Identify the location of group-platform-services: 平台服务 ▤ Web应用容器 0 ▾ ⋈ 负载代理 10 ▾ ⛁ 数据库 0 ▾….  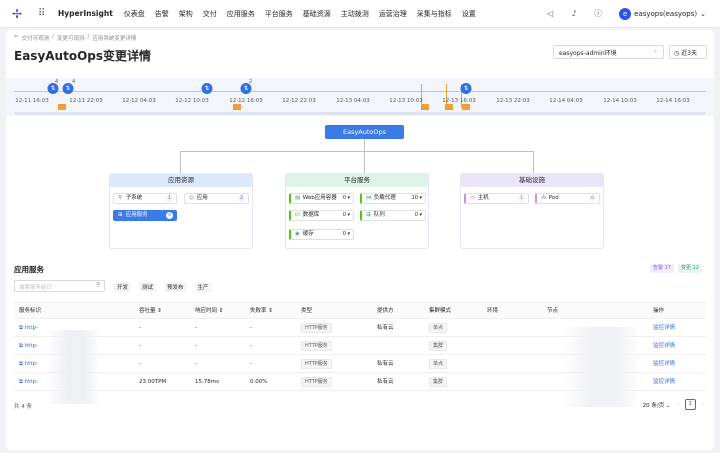
(357, 211).